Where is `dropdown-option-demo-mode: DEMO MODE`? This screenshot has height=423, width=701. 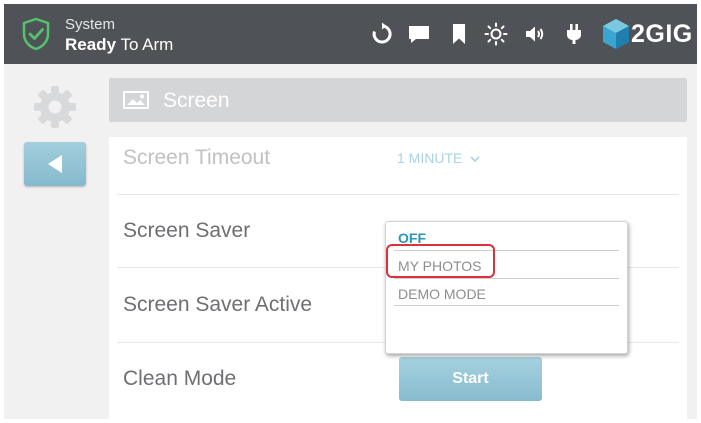
dropdown-option-demo-mode: DEMO MODE is located at coordinates (442, 294).